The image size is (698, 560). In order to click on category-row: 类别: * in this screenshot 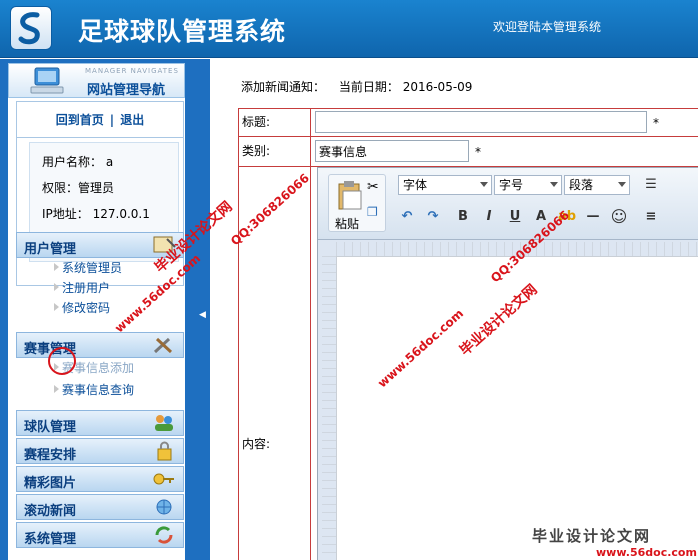, I will do `click(468, 152)`.